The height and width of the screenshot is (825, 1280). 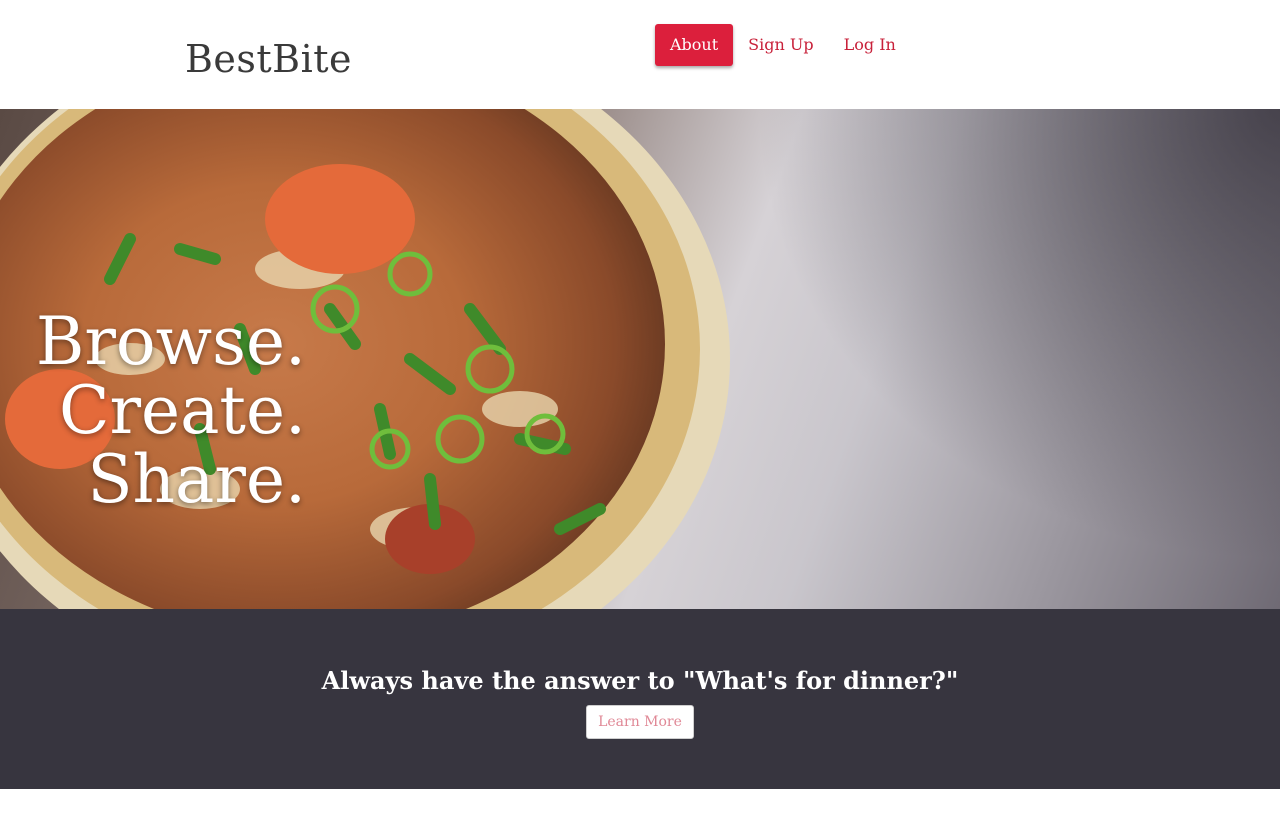 I want to click on hero-line-create: Create., so click(x=182, y=410).